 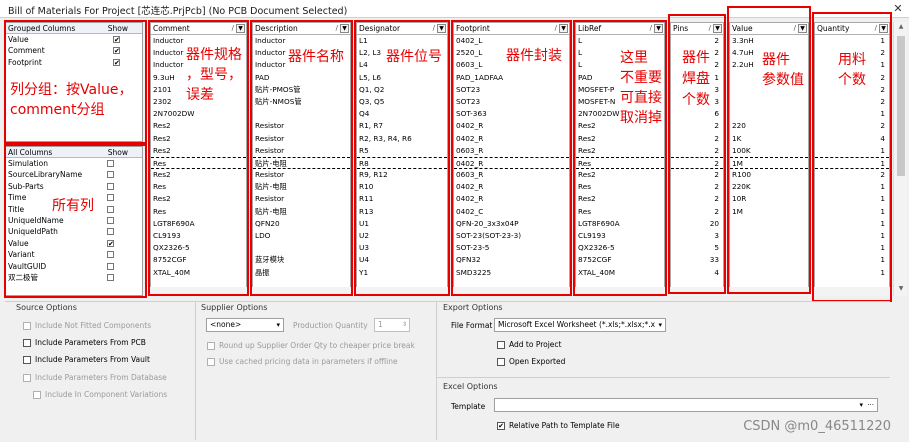 What do you see at coordinates (402, 126) in the screenshot?
I see `table-cell: R1, R7` at bounding box center [402, 126].